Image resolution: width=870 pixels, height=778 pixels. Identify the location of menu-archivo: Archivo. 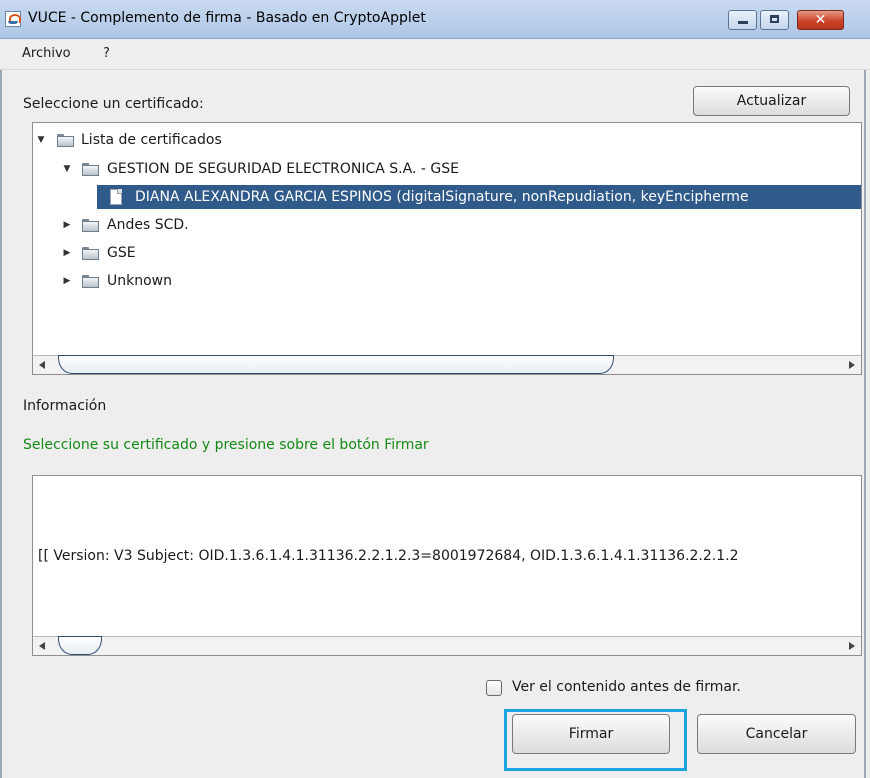
(46, 53).